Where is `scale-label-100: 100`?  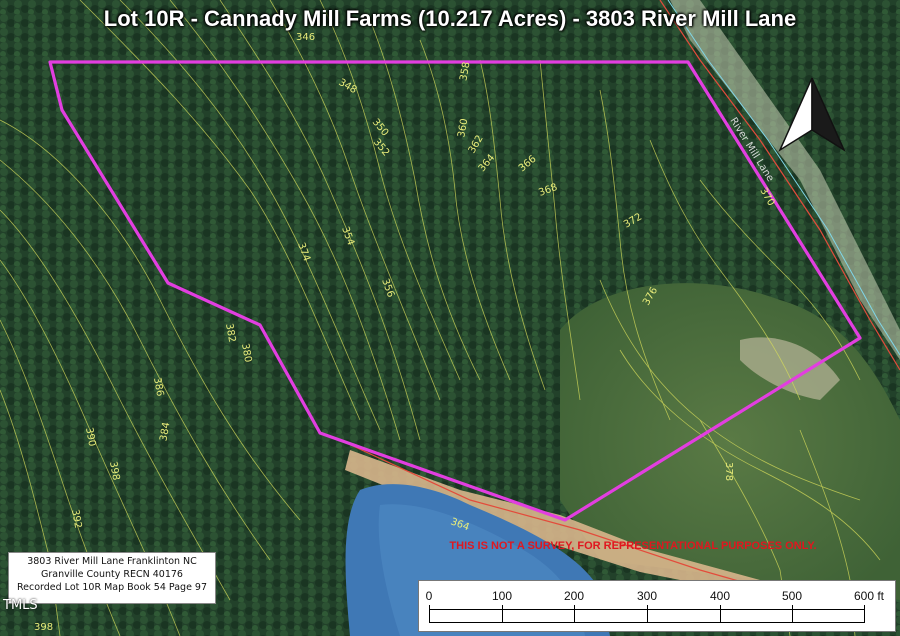
scale-label-100: 100 is located at coordinates (502, 596).